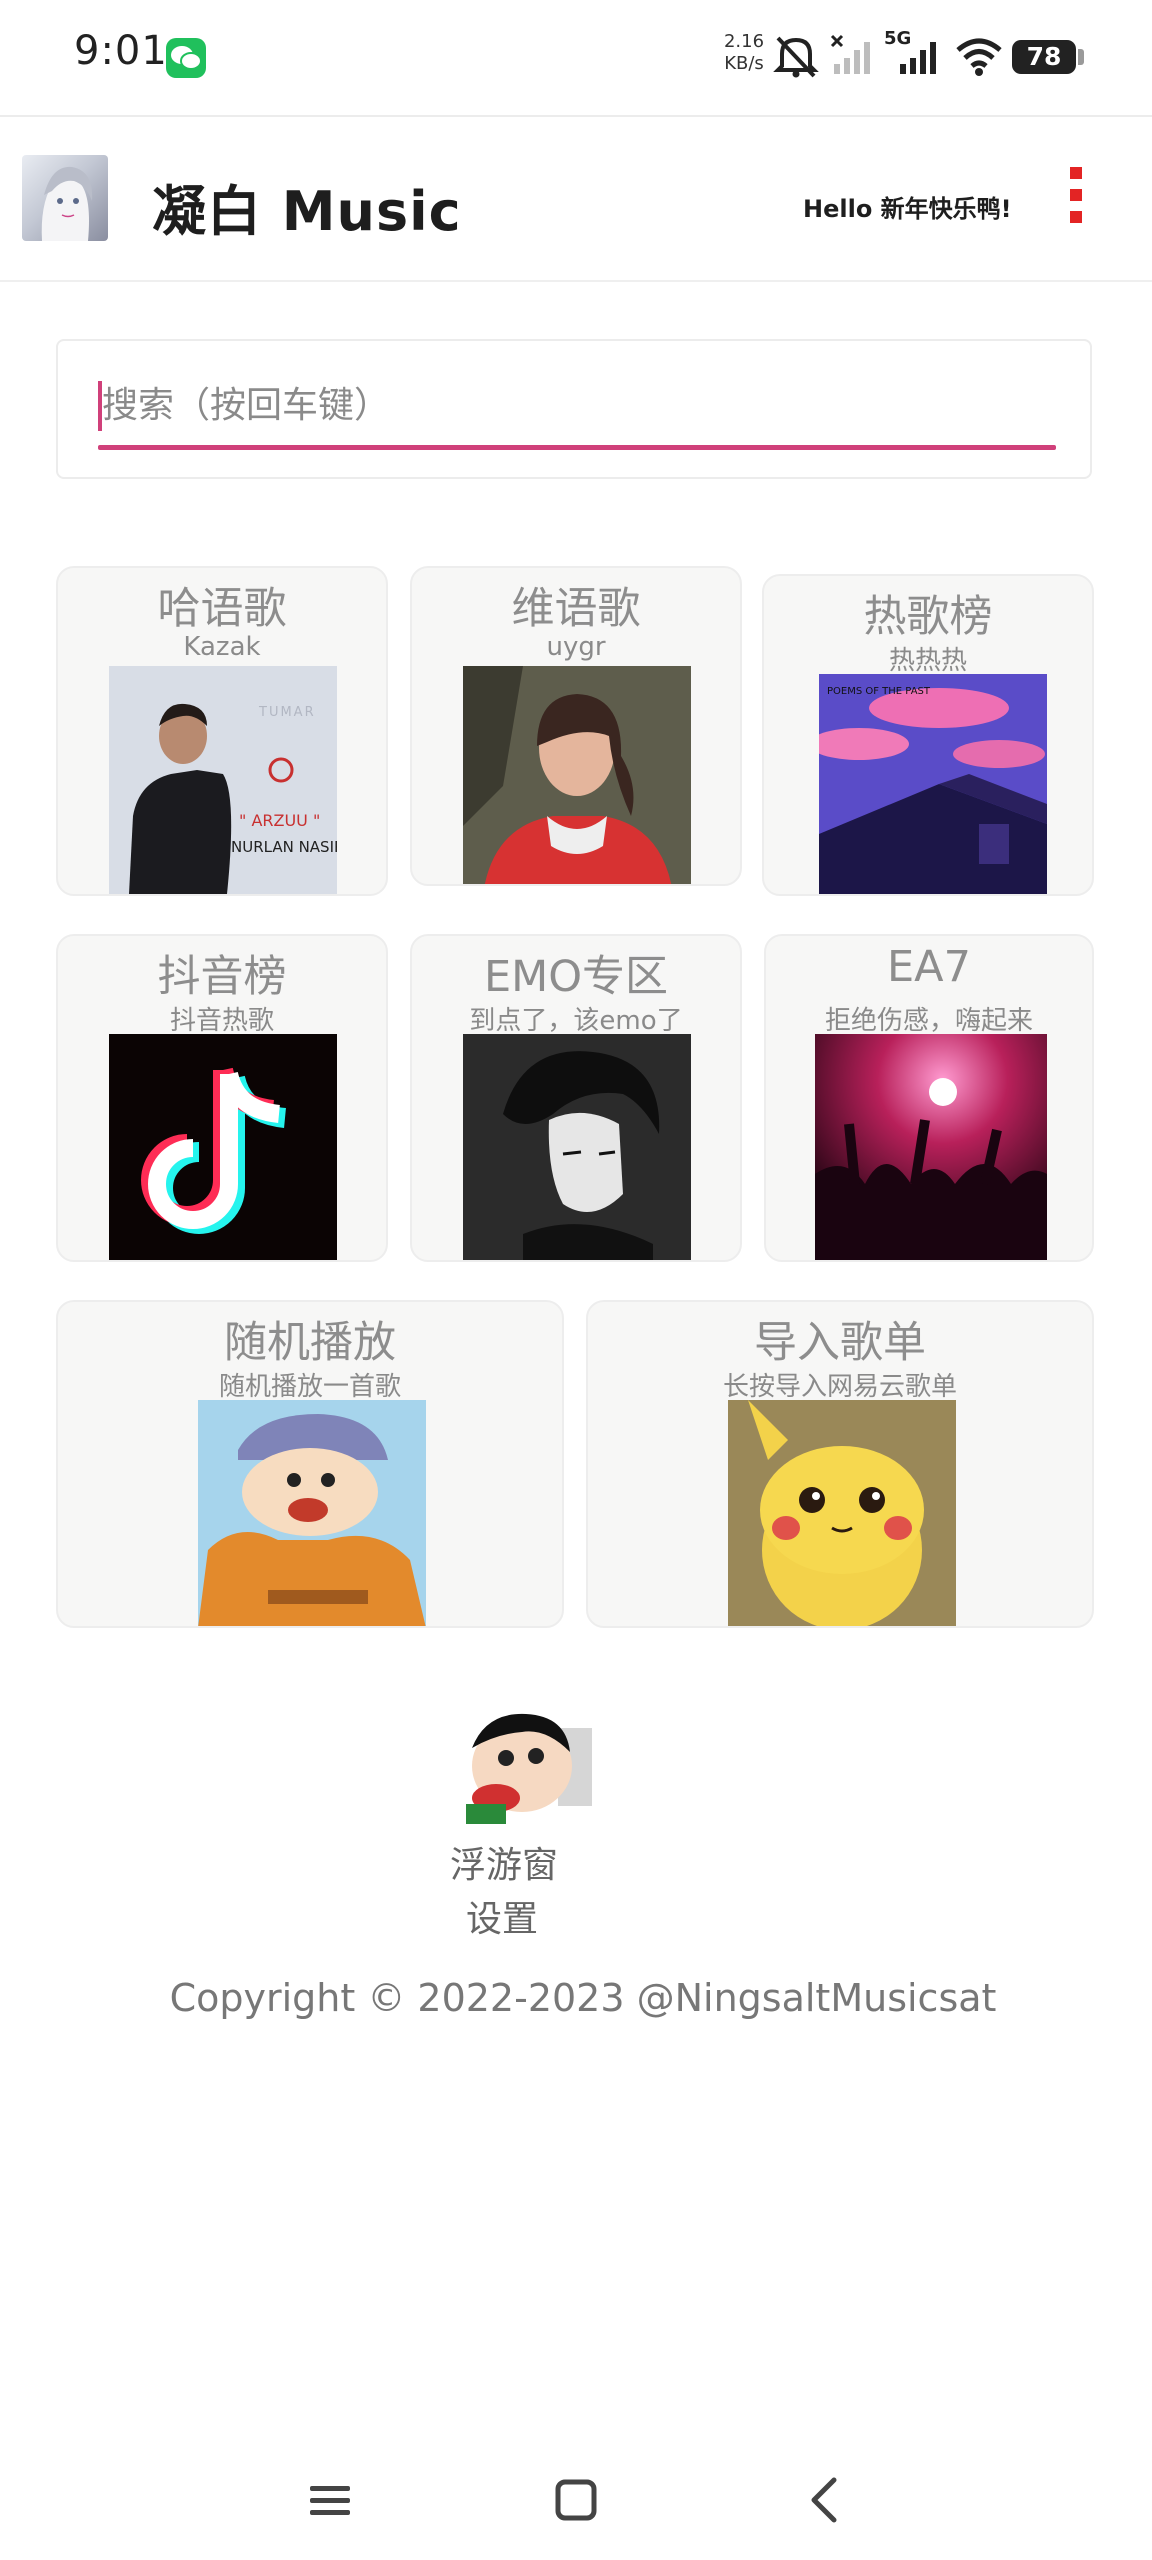  Describe the element at coordinates (839, 1387) in the screenshot. I see `card-subtitle: 长按导入网易云歌单` at that location.